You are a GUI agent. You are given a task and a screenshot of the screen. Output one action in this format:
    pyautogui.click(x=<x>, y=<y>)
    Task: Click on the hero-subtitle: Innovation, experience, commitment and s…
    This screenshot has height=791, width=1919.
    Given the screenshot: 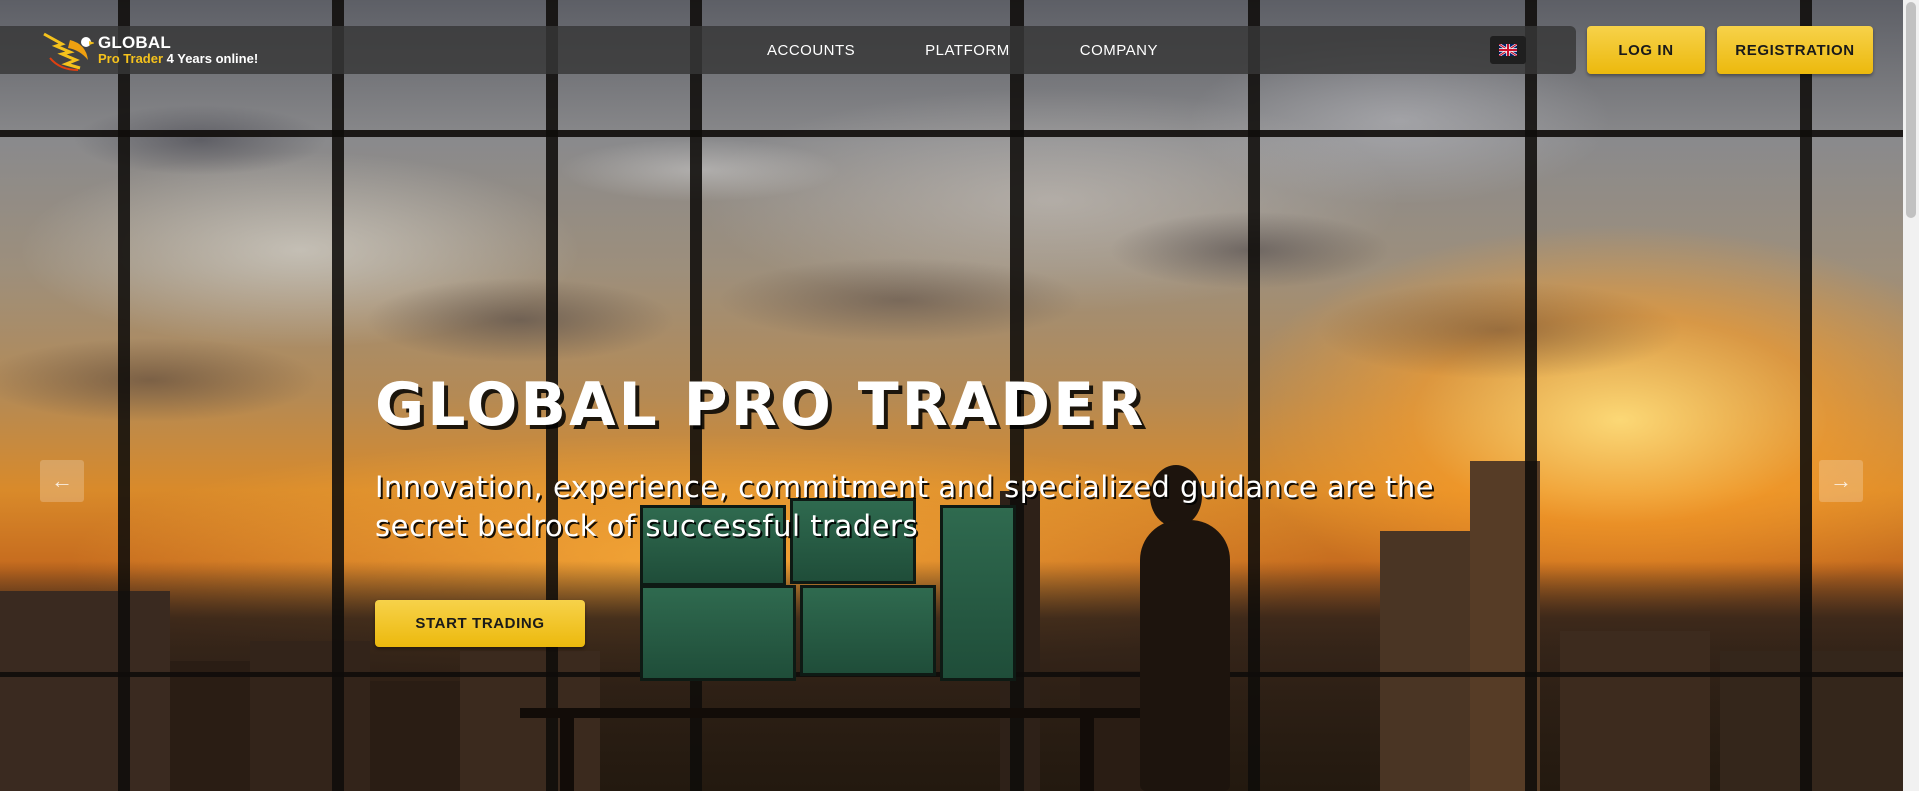 What is the action you would take?
    pyautogui.click(x=905, y=506)
    